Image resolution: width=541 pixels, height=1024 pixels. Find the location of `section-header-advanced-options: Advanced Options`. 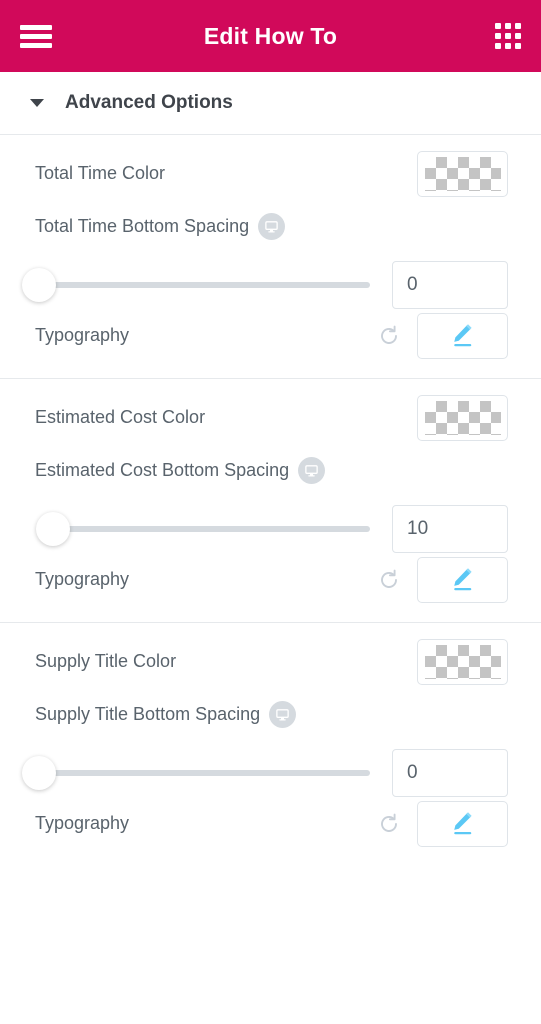

section-header-advanced-options: Advanced Options is located at coordinates (270, 103).